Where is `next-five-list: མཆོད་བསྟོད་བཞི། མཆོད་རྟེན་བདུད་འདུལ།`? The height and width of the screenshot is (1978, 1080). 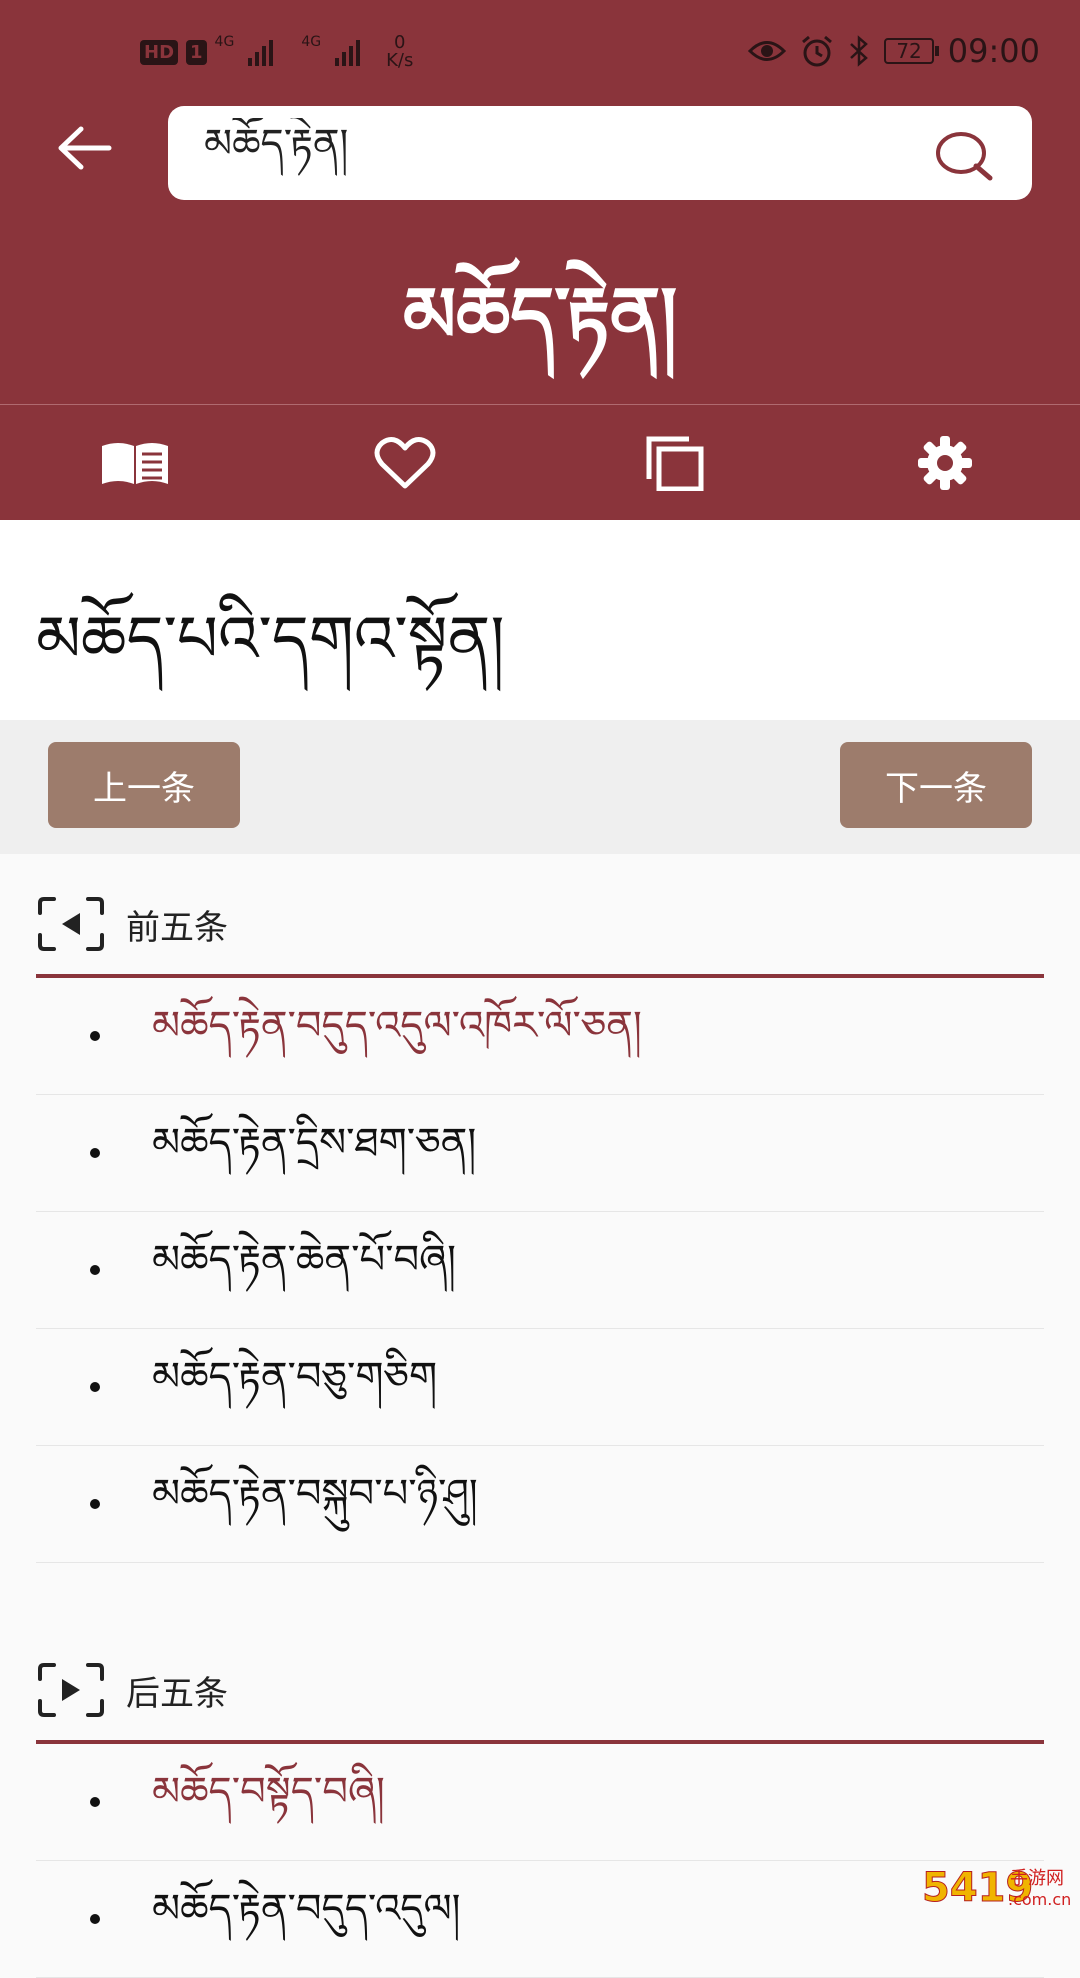 next-five-list: མཆོད་བསྟོད་བཞི། མཆོད་རྟེན་བདུད་འདུལ། is located at coordinates (540, 1861).